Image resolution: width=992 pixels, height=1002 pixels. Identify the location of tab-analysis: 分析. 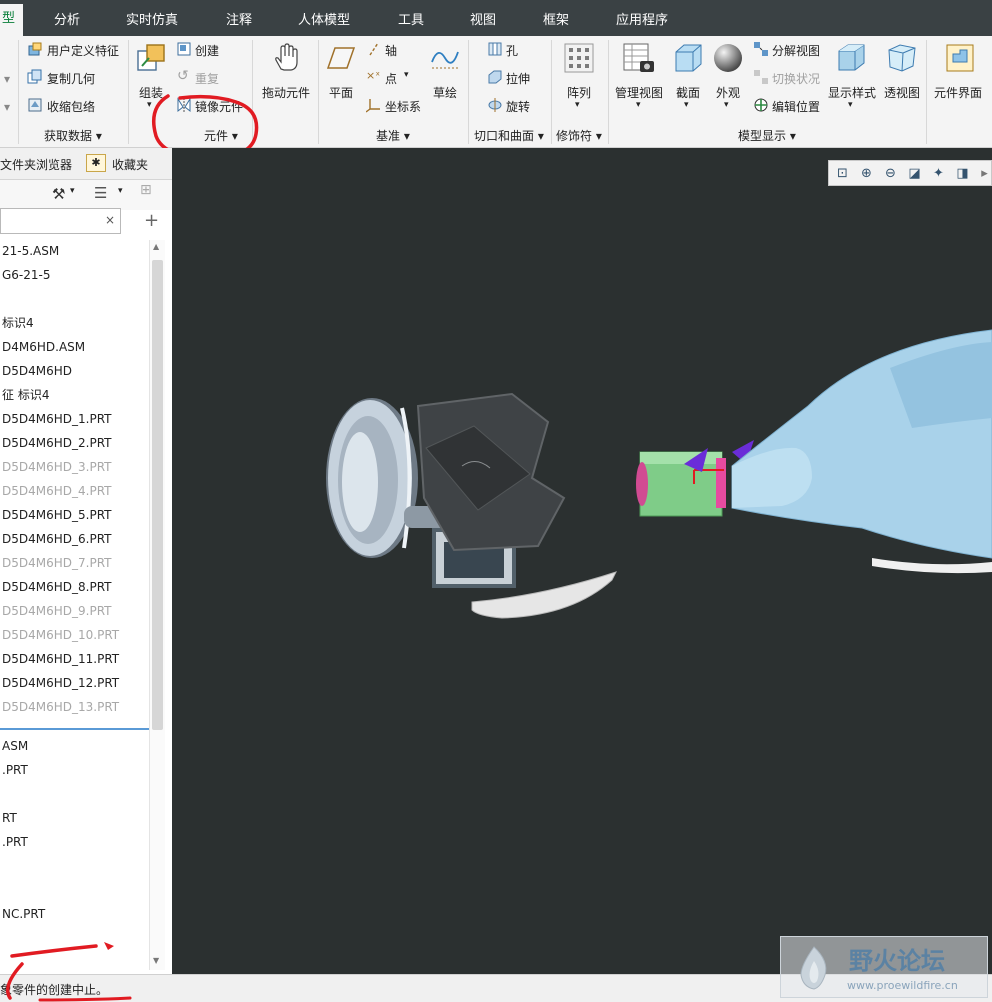
(67, 21).